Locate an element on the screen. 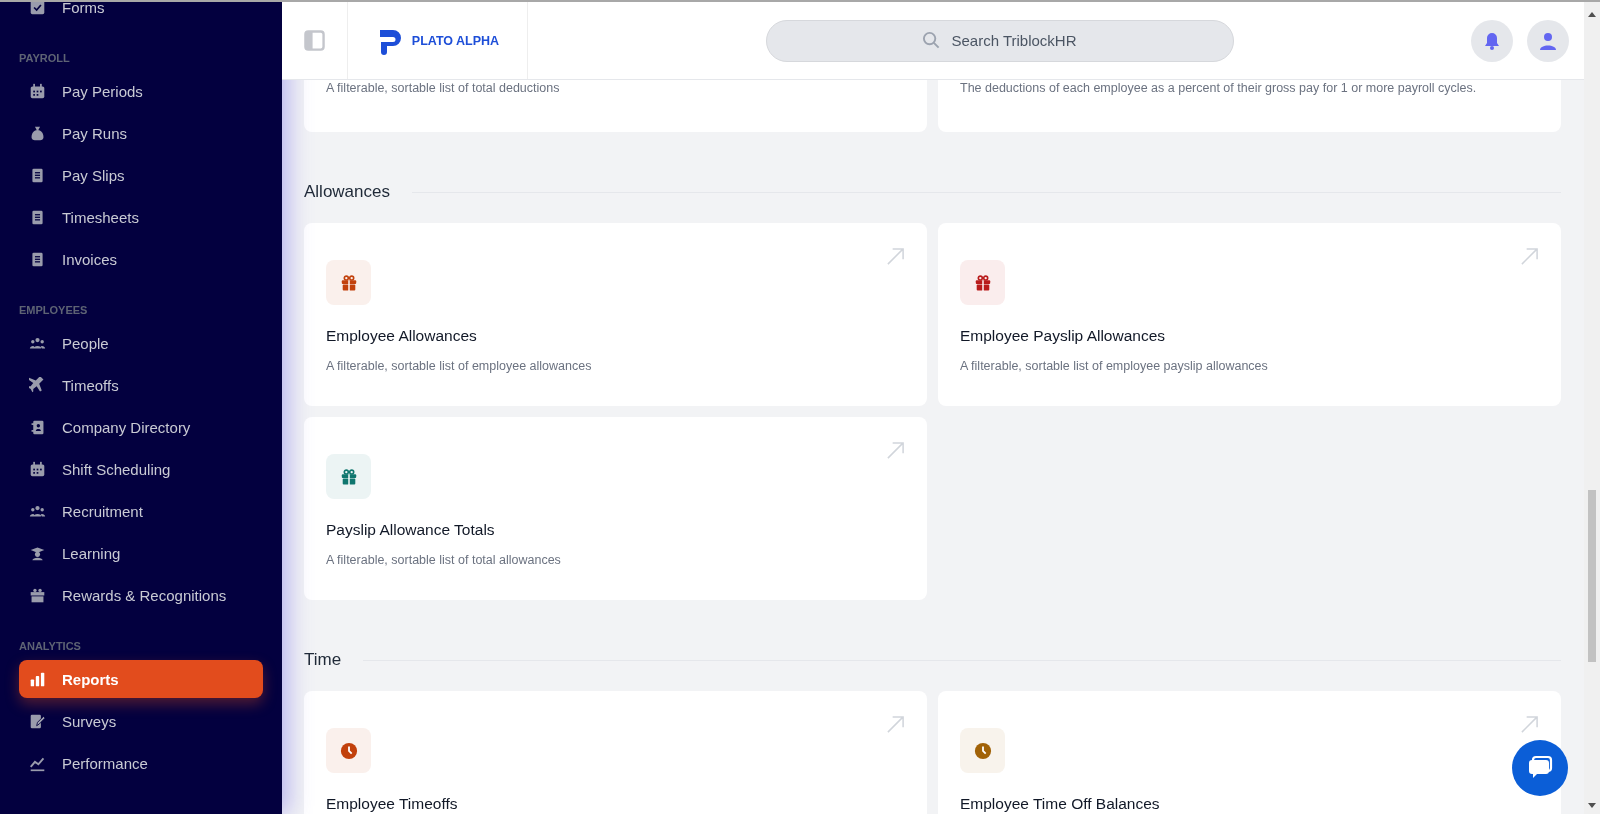 This screenshot has width=1600, height=814. sidebar-item: People is located at coordinates (141, 343).